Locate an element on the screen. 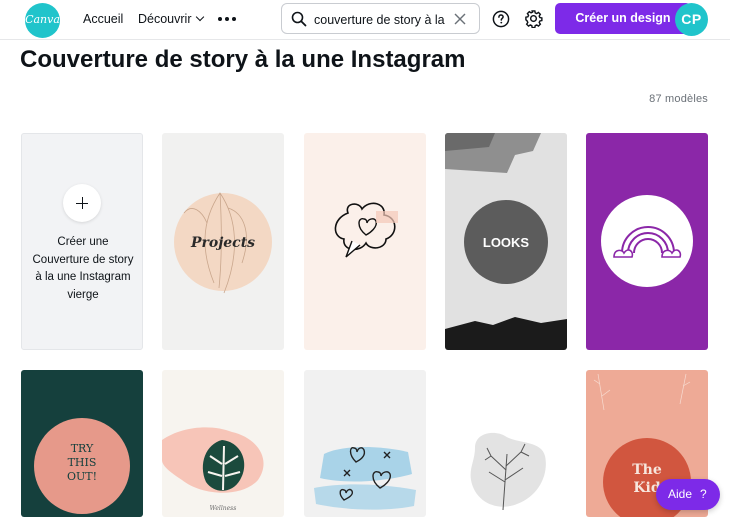  nav-home-link: Accueil is located at coordinates (103, 19).